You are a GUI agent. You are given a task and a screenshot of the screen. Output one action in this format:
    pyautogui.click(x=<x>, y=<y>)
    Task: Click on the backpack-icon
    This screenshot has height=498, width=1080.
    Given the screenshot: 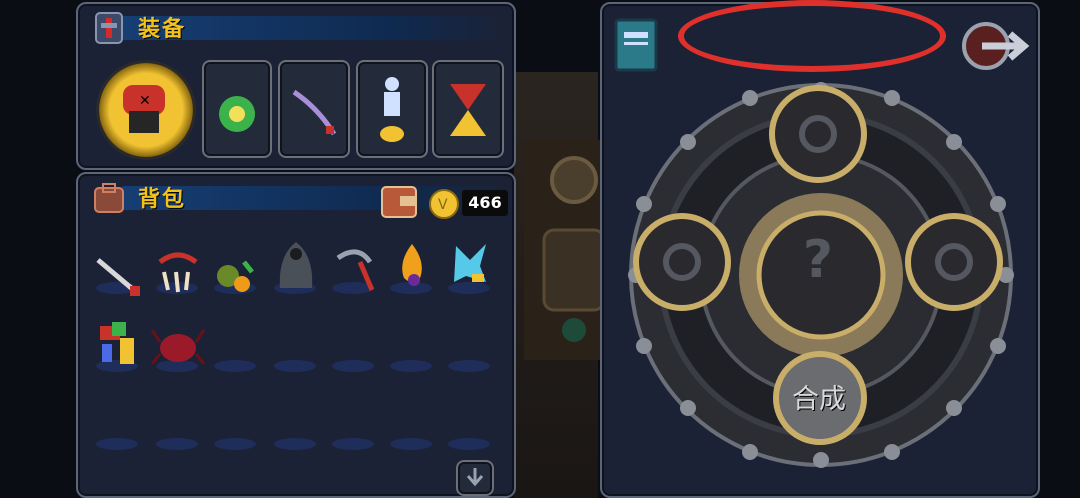 What is the action you would take?
    pyautogui.click(x=109, y=198)
    